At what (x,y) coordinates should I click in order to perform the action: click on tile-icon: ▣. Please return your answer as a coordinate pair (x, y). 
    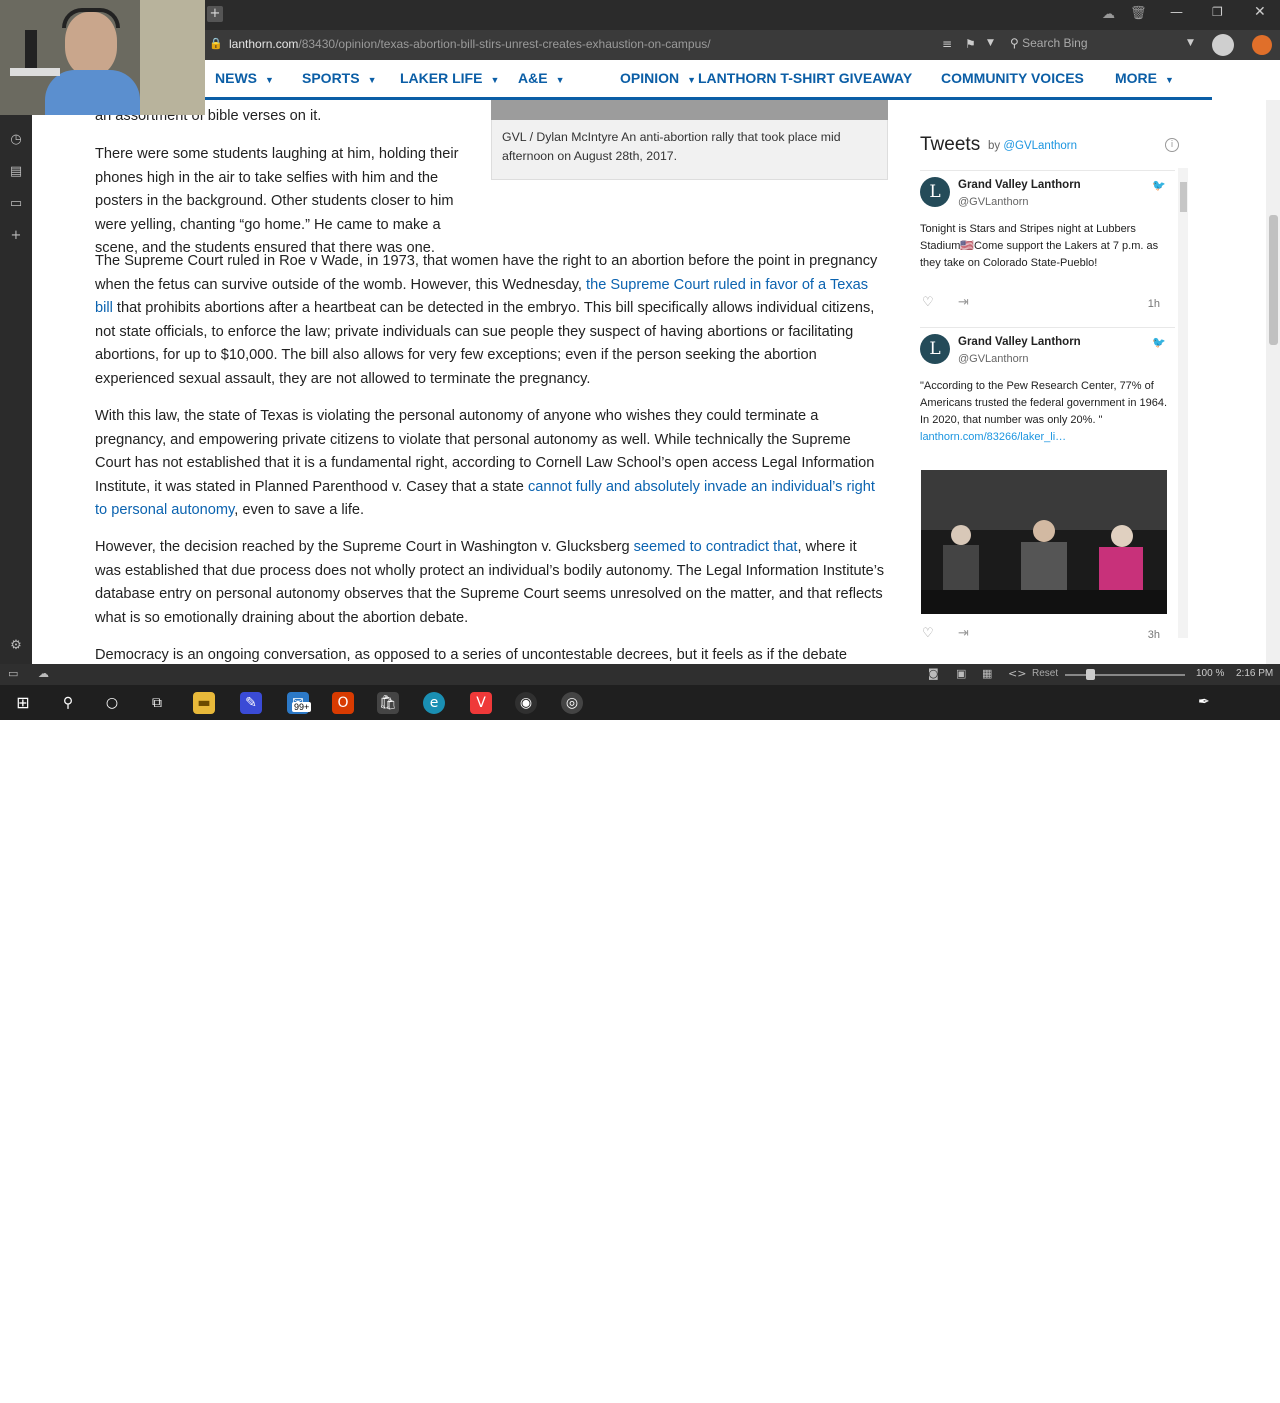
    Looking at the image, I should click on (961, 673).